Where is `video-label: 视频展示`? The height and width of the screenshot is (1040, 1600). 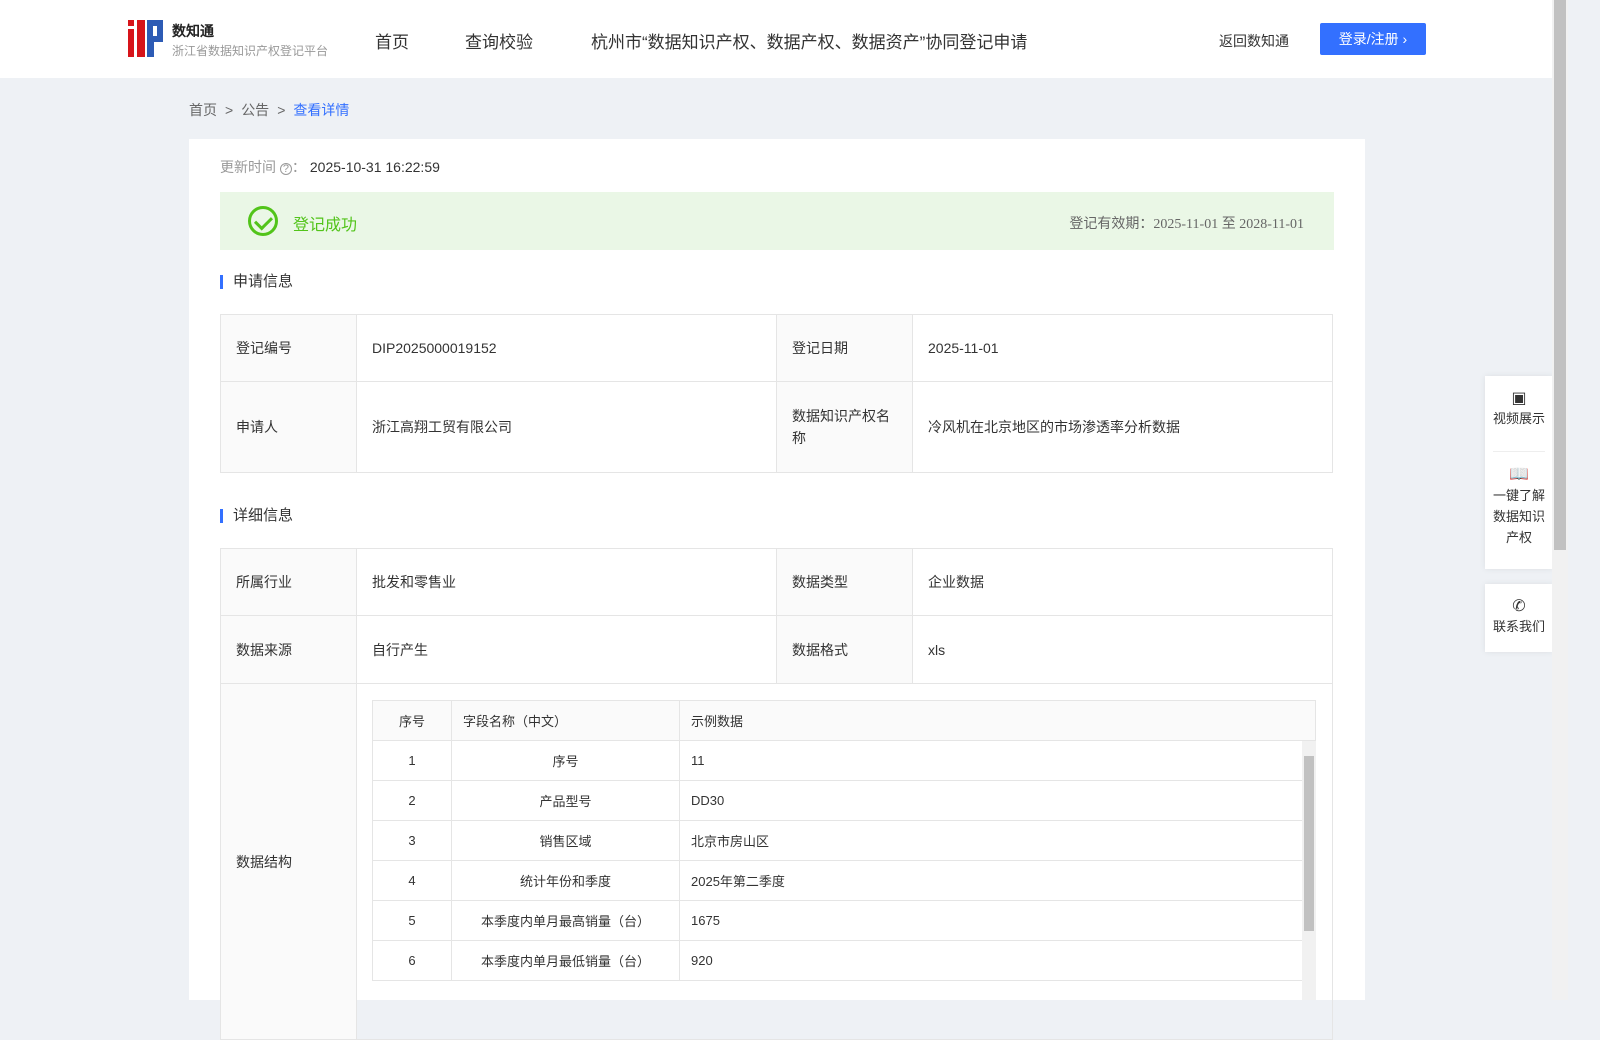 video-label: 视频展示 is located at coordinates (1519, 418).